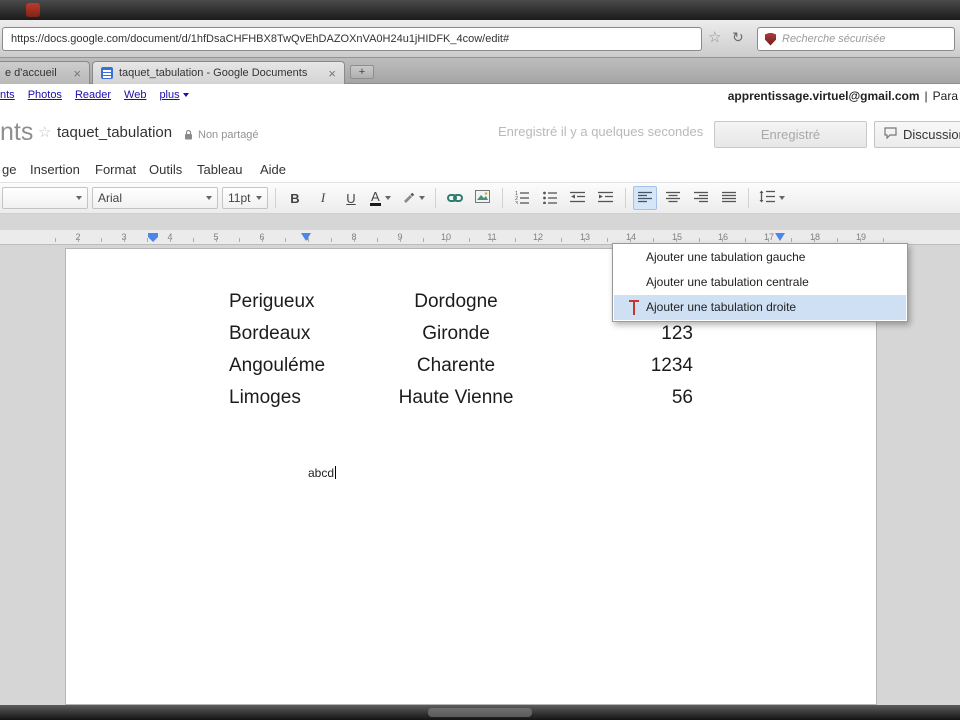 The height and width of the screenshot is (720, 960). I want to click on cell-department: Gironde, so click(456, 333).